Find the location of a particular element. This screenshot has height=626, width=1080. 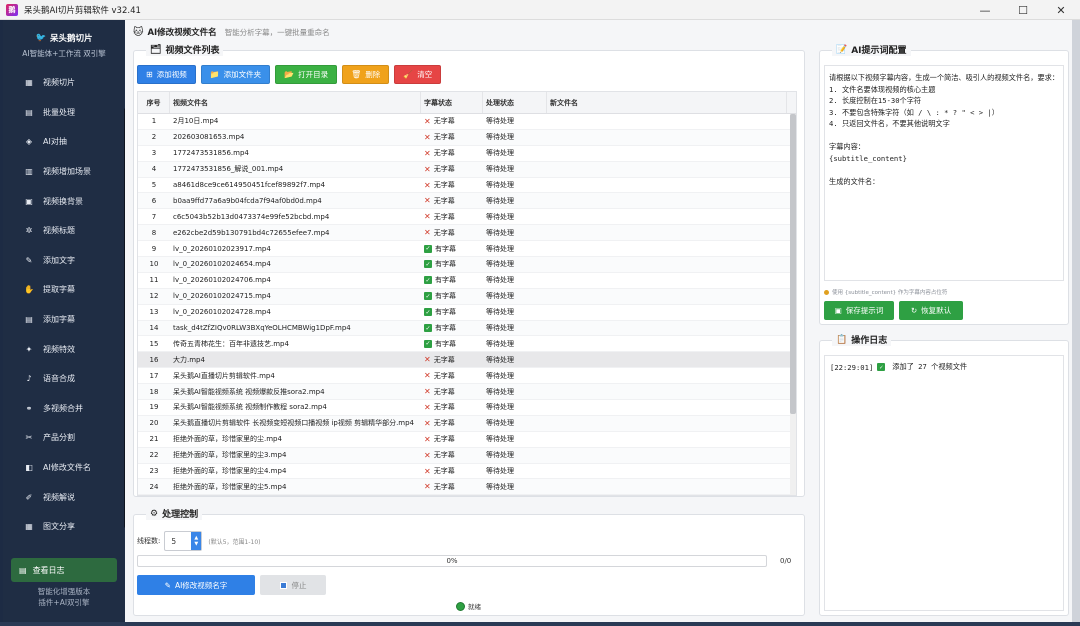

table-row: 18 呆头鹅AI智能视频系统 视频爆款反推sora2.mp4 ✕ 无字幕 等待处理 is located at coordinates (467, 392).